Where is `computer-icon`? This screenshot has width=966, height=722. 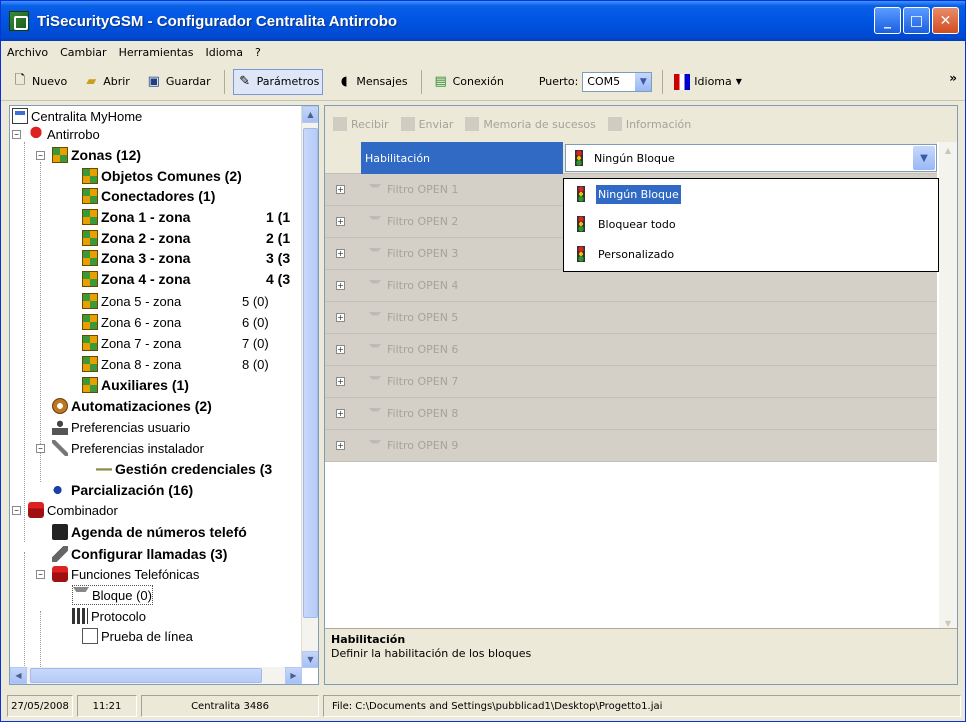 computer-icon is located at coordinates (20, 116).